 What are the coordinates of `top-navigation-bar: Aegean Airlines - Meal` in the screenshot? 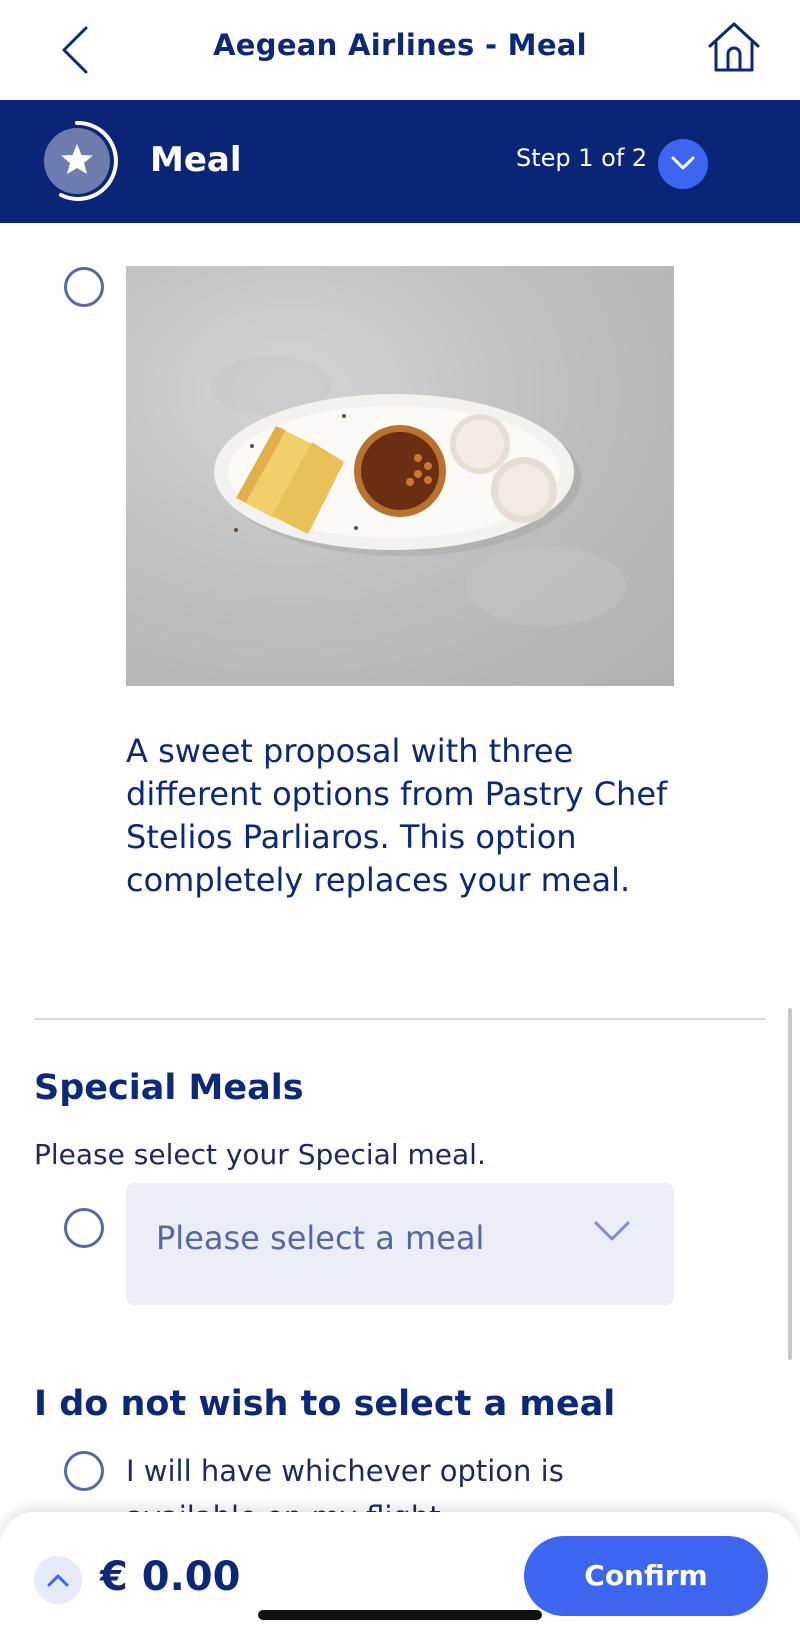 It's located at (400, 50).